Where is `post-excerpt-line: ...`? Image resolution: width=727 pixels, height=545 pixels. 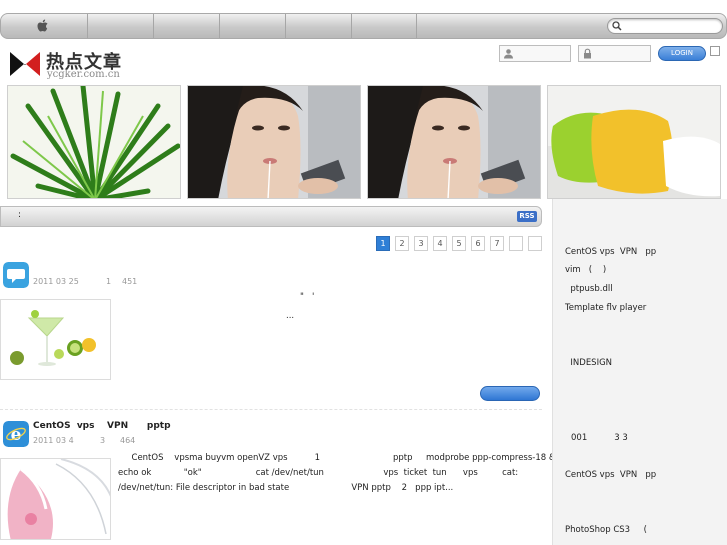
post-excerpt-line: ... is located at coordinates (290, 316).